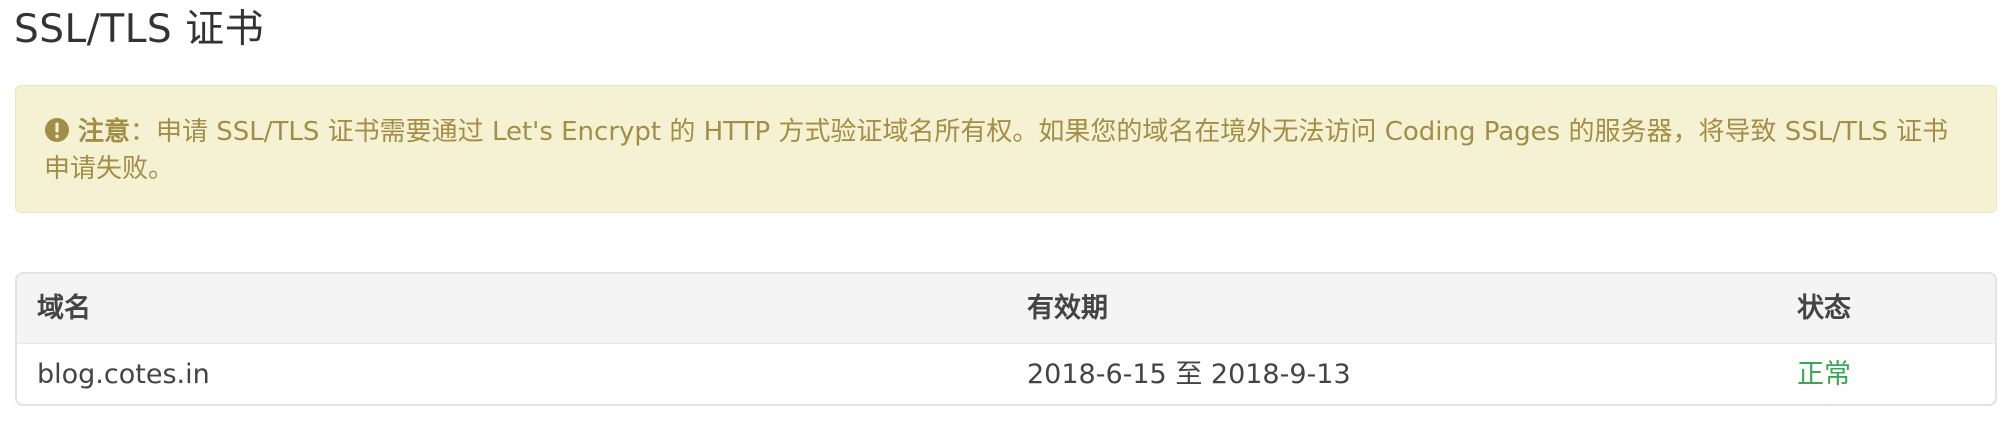 This screenshot has width=2016, height=422. Describe the element at coordinates (104, 132) in the screenshot. I see `notice-label: 注意` at that location.